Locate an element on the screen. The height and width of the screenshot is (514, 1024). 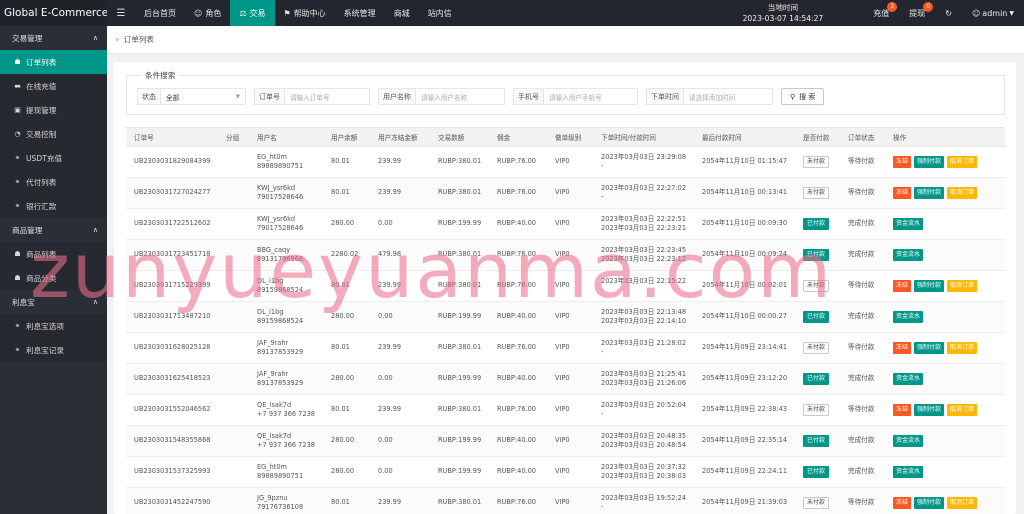
order-number-label: 订单号 is located at coordinates (269, 96).